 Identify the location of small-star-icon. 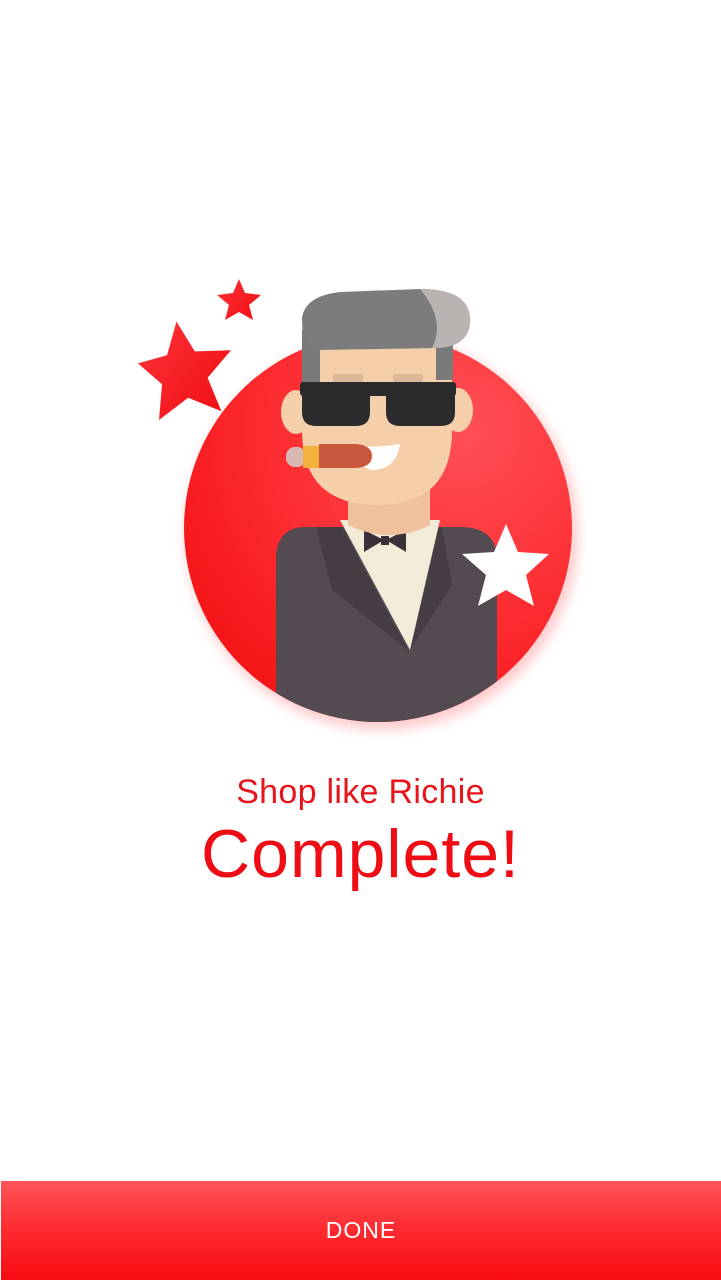
(239, 299).